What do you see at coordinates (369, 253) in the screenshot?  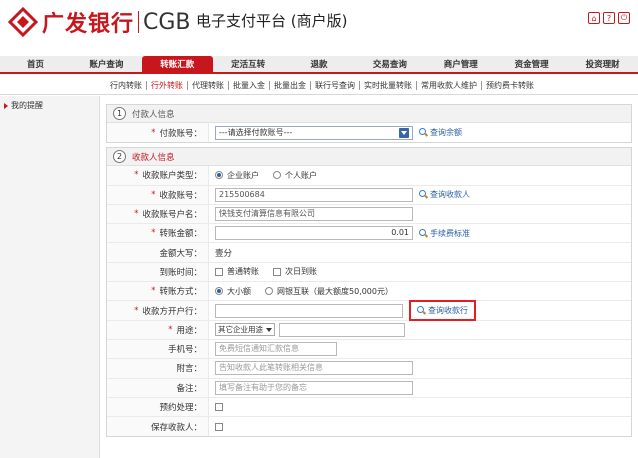 I see `amount-upper-row: 金额大写： 壹分` at bounding box center [369, 253].